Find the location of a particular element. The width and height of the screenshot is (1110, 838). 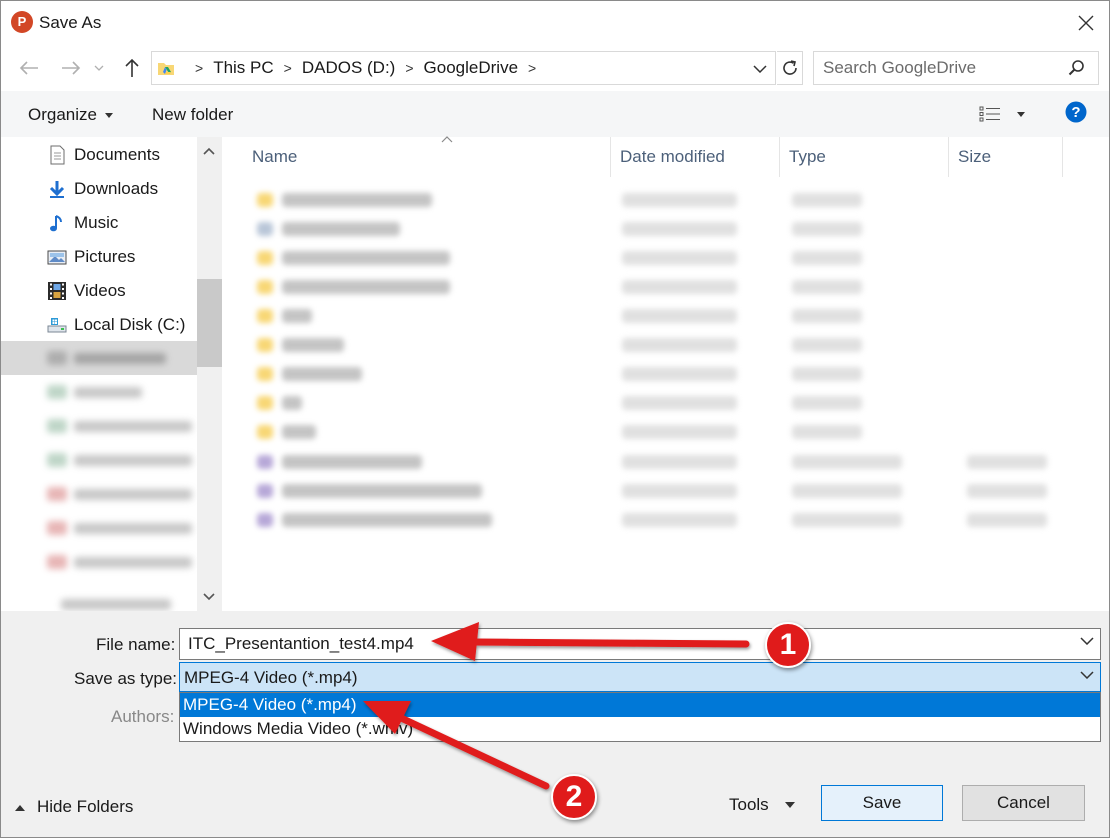

help-button: ? is located at coordinates (1076, 114).